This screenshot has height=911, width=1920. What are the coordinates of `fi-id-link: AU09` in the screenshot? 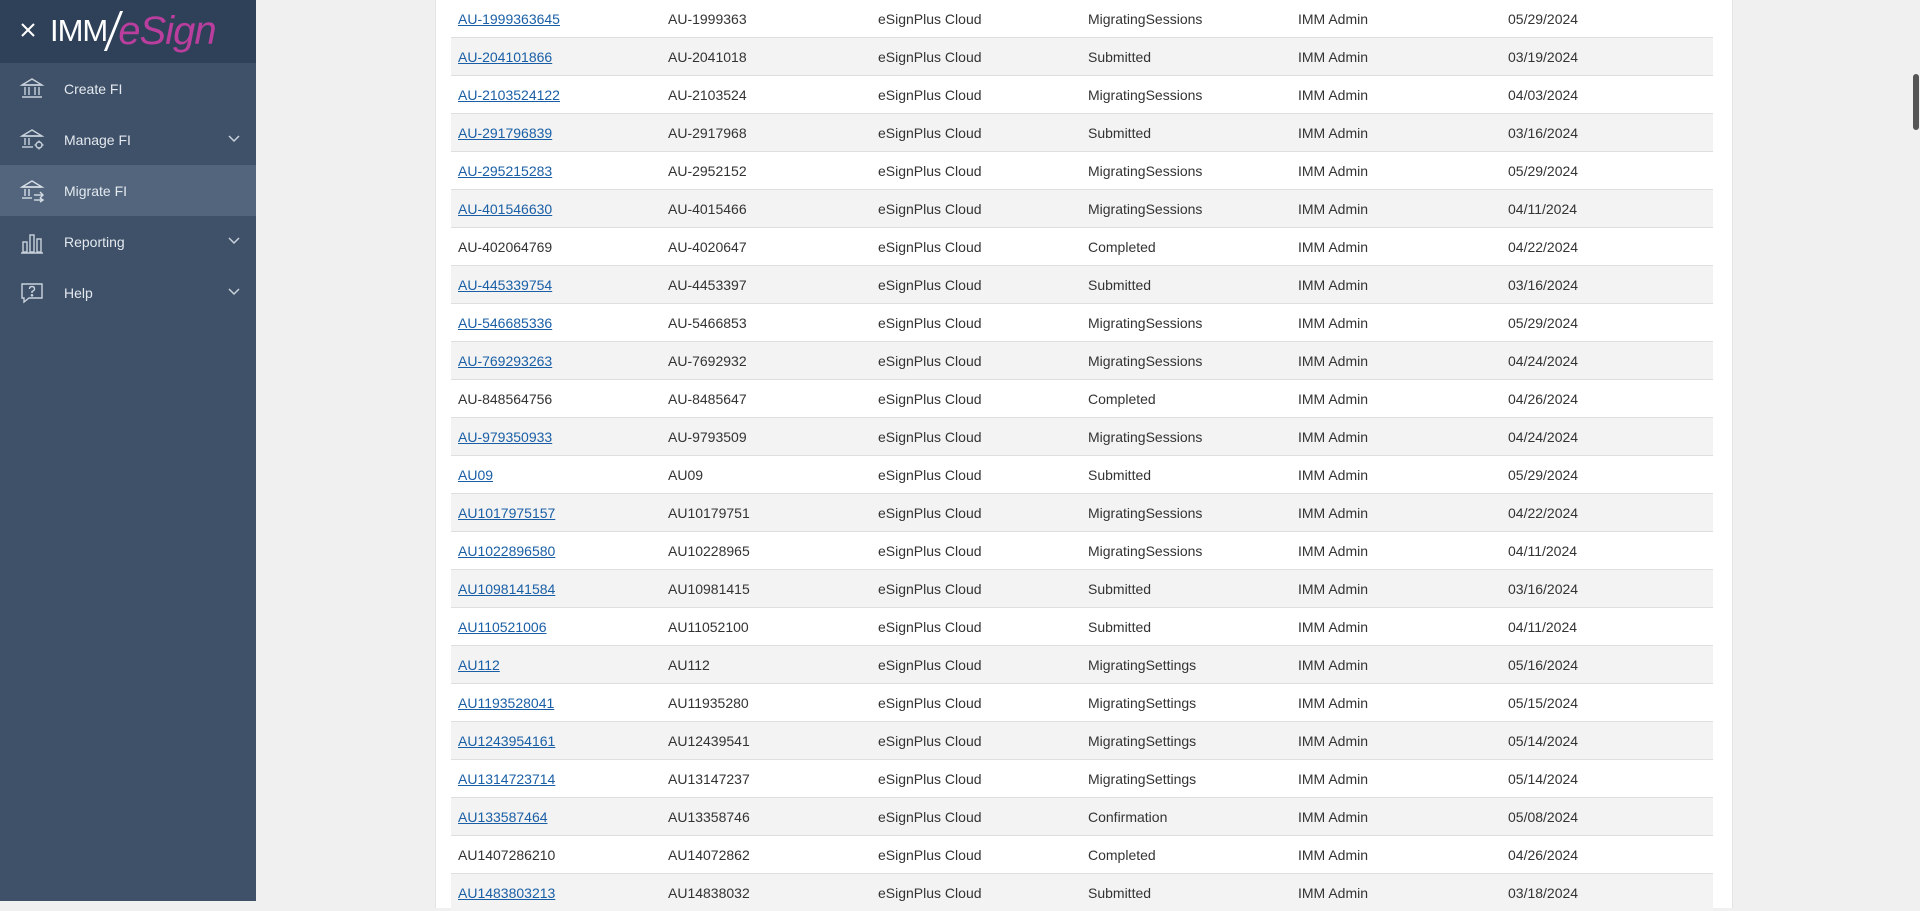 It's located at (475, 475).